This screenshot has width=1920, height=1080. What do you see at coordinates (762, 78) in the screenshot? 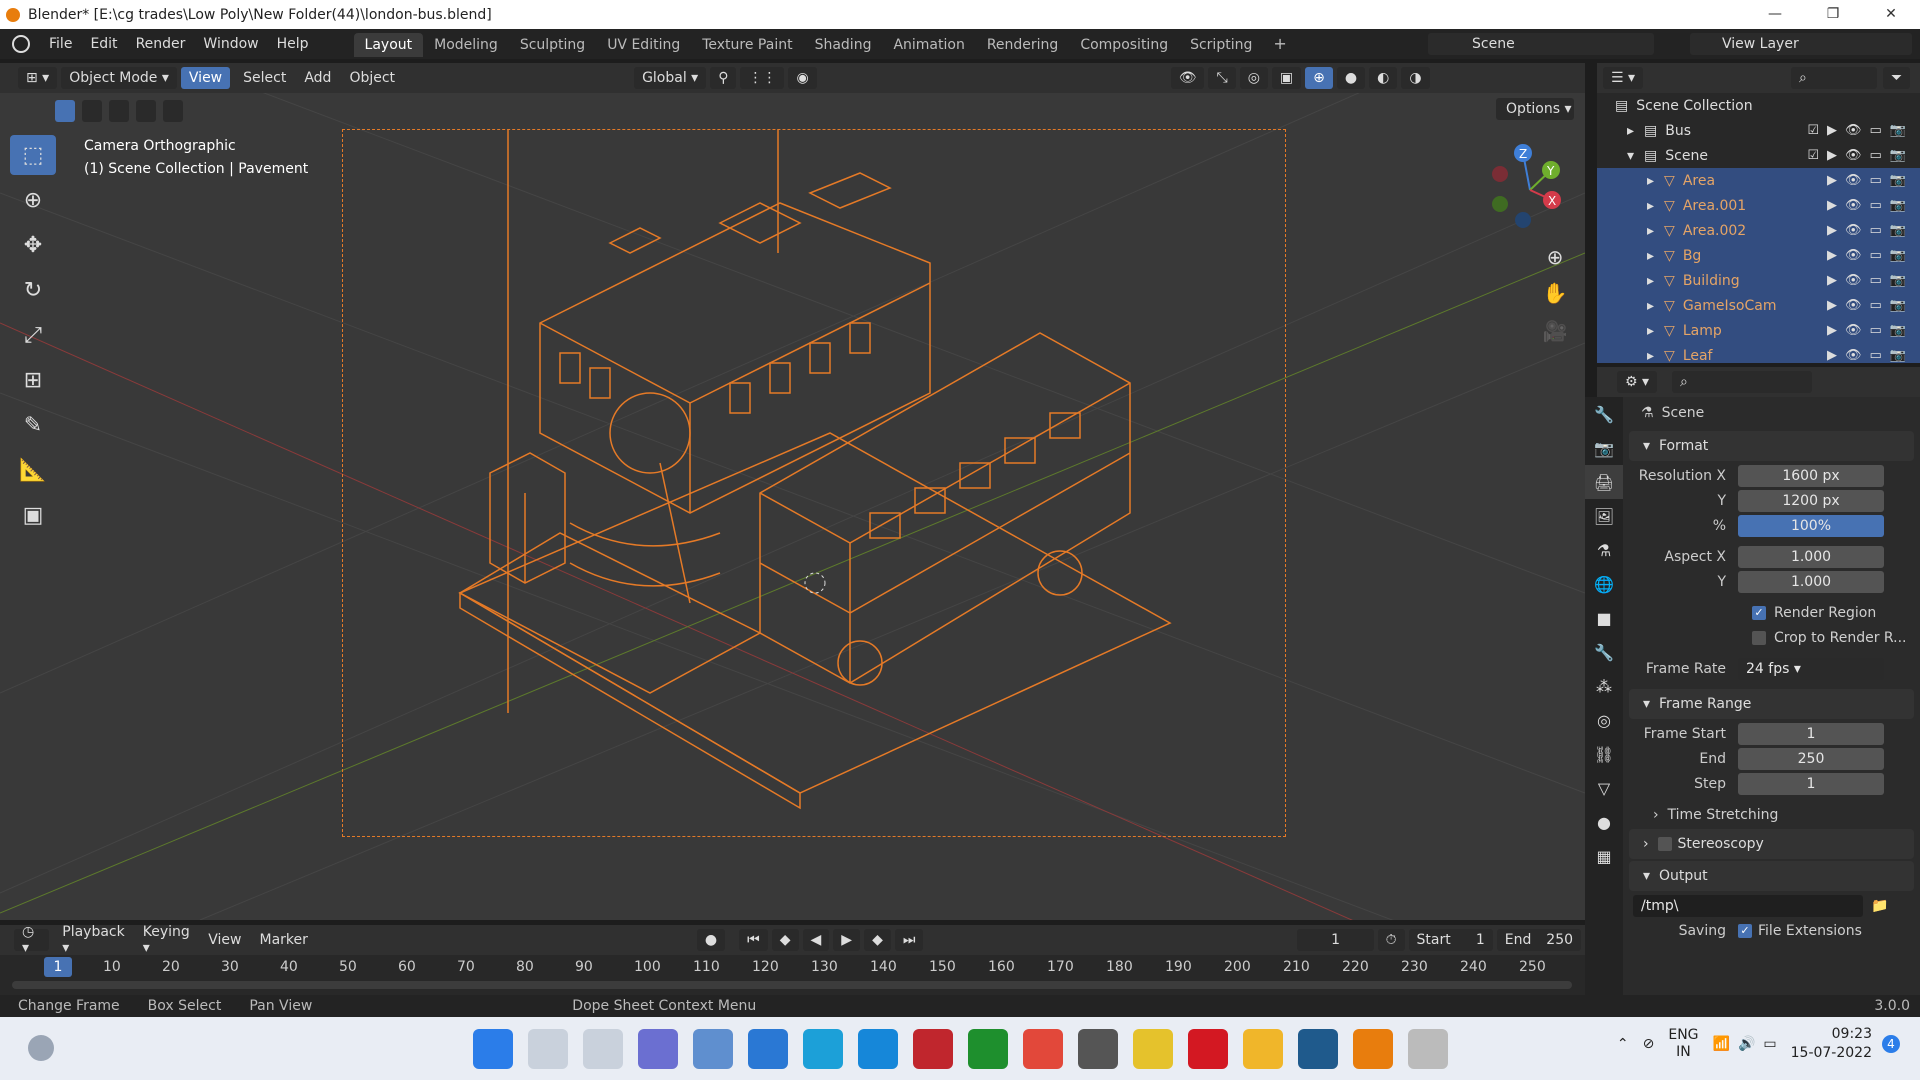
I see `snap-icon: ⋮⋮` at bounding box center [762, 78].